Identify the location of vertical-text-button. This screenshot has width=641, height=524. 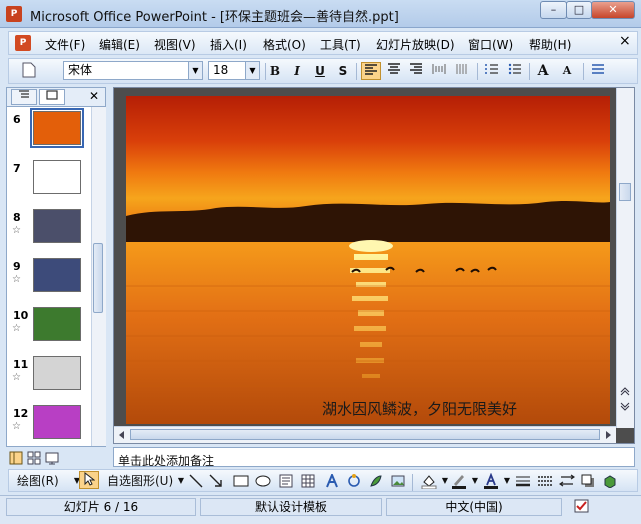
(462, 71).